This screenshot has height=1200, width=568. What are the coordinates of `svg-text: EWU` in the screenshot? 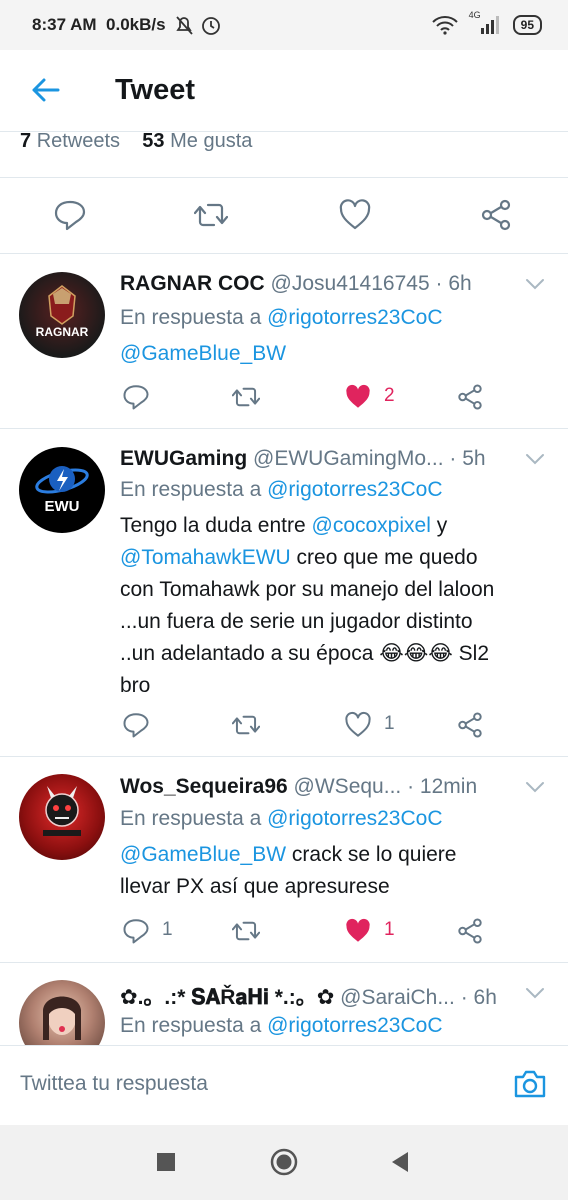 It's located at (62, 506).